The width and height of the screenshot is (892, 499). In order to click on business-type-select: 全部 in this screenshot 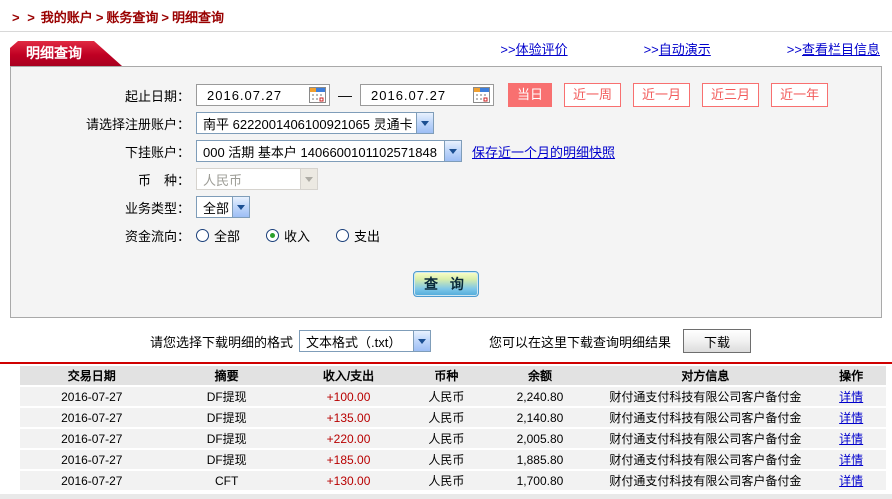, I will do `click(223, 207)`.